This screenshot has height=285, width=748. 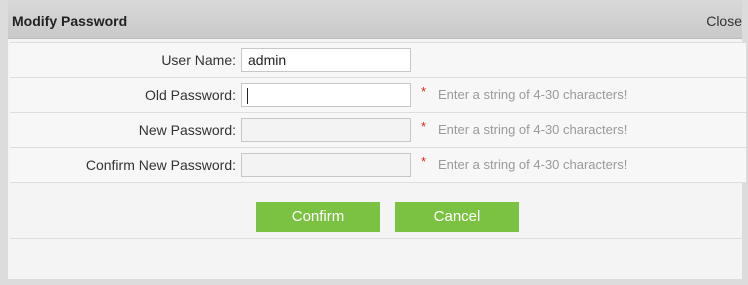 What do you see at coordinates (533, 129) in the screenshot?
I see `new-password-hint: Enter a string of 4-30 characters!` at bounding box center [533, 129].